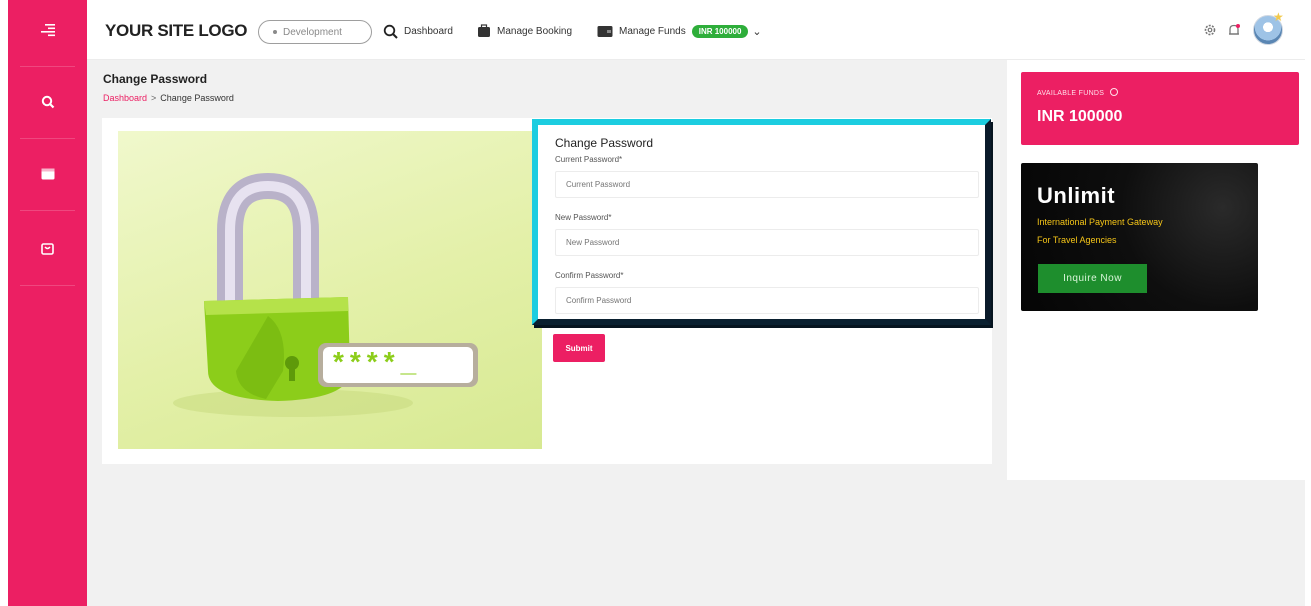 The height and width of the screenshot is (606, 1311). Describe the element at coordinates (378, 361) in the screenshot. I see `masked-password-text: ****_` at that location.